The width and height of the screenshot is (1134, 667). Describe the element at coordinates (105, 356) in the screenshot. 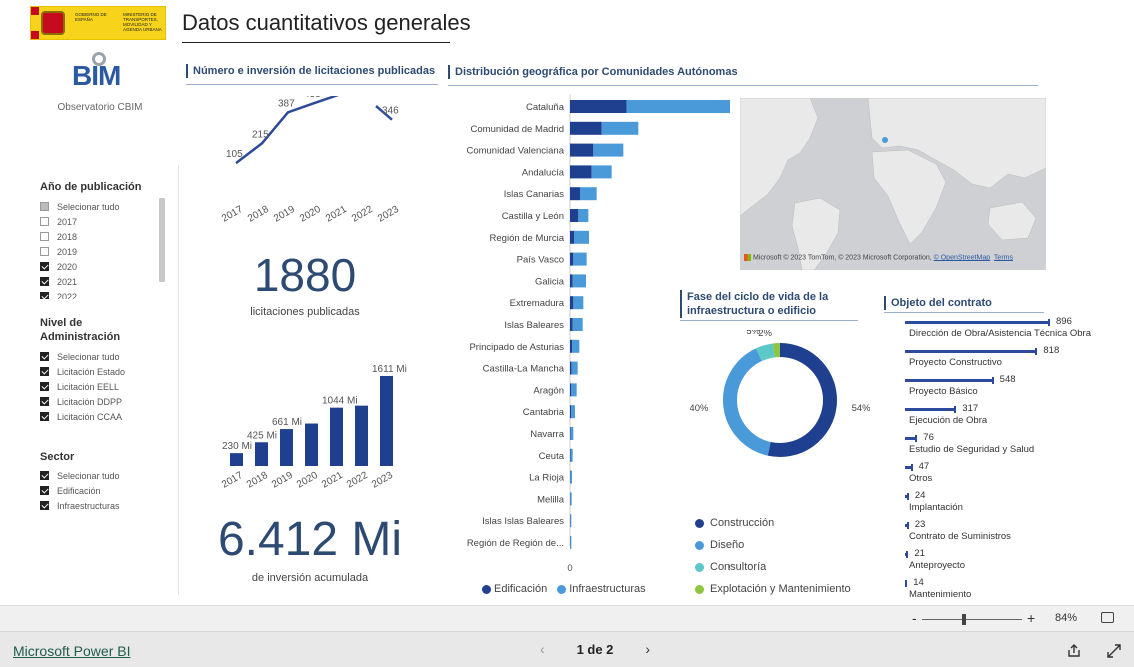

I see `slicer-admin-item: Selecionar tudo` at that location.